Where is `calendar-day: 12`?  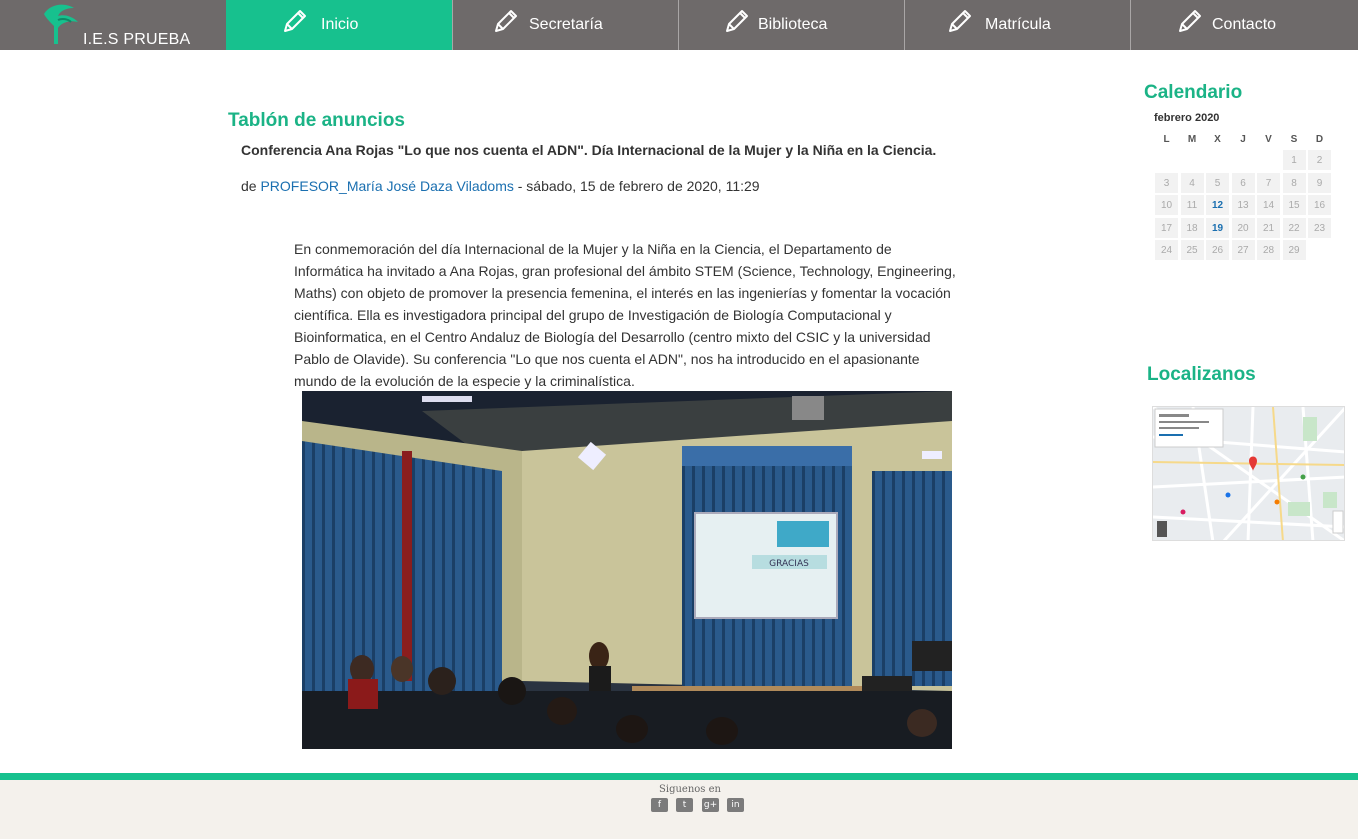
calendar-day: 12 is located at coordinates (1217, 205).